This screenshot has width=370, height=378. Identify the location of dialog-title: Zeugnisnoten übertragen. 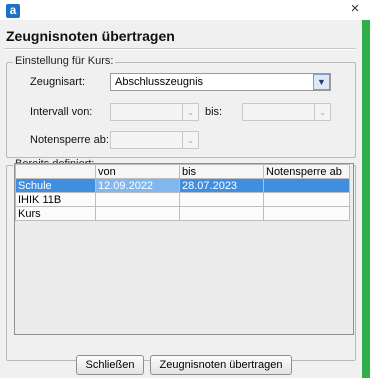
(90, 36).